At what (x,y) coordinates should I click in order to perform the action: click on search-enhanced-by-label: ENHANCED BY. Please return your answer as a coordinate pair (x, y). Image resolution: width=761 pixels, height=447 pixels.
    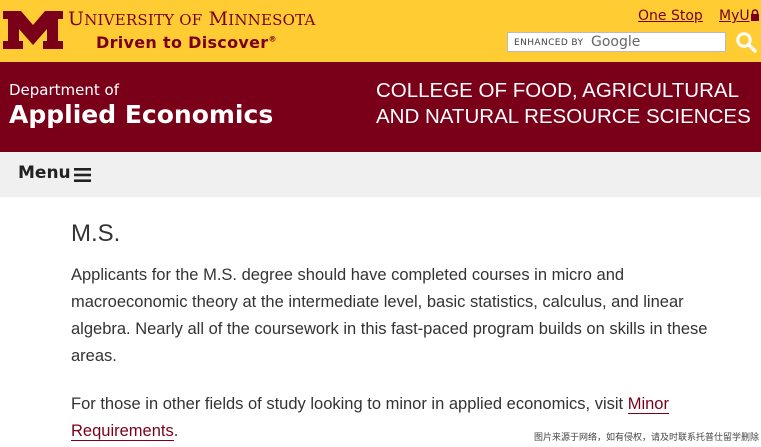
    Looking at the image, I should click on (549, 43).